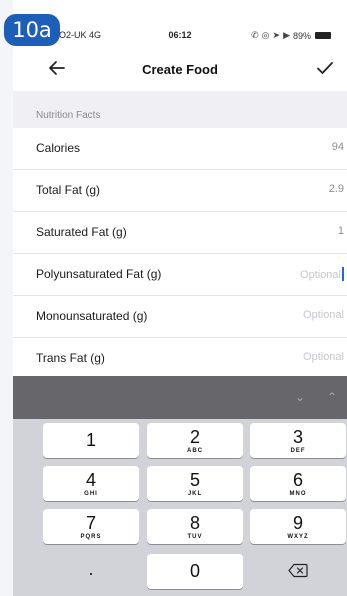 This screenshot has height=596, width=347. I want to click on calories-row: Calories 94, so click(180, 149).